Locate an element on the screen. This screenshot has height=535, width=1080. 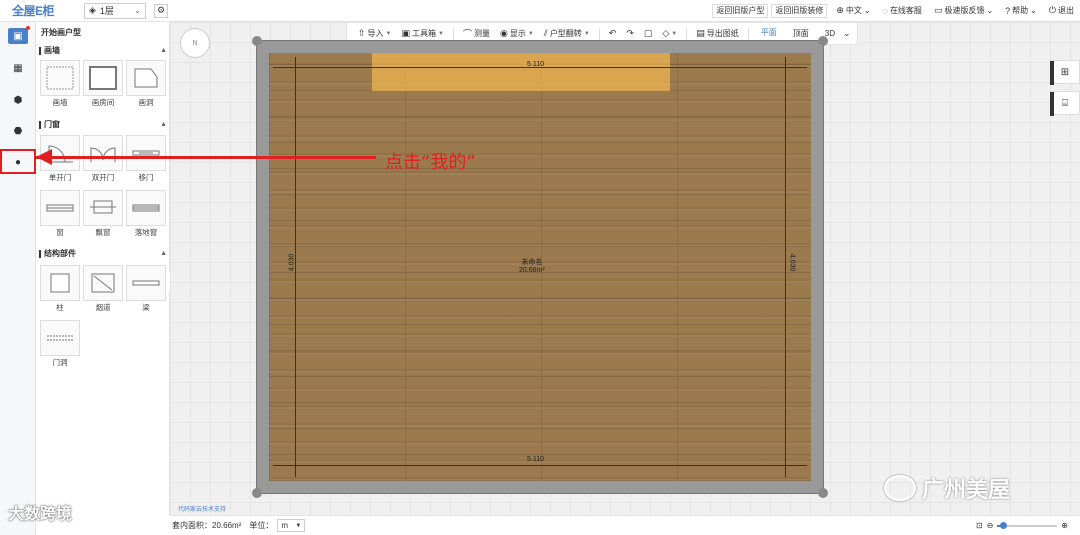
tool-eye: ◉ 显示 ▼ is located at coordinates (517, 33).